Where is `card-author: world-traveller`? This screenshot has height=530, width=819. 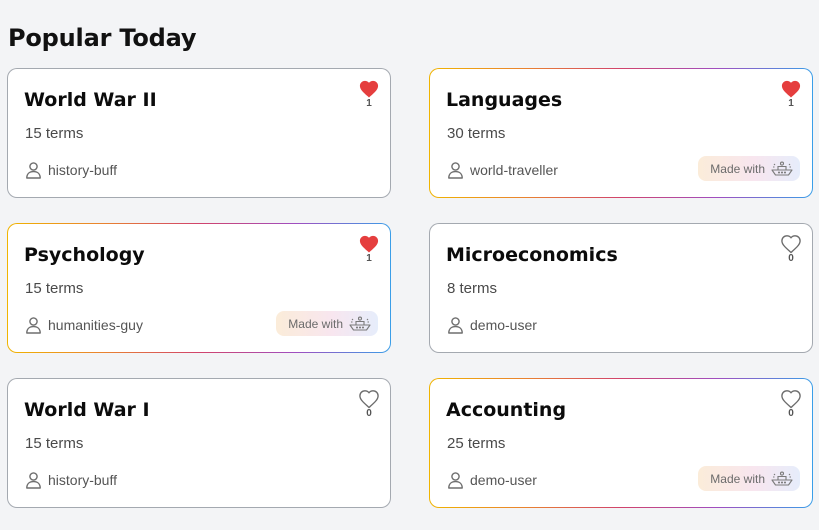
card-author: world-traveller is located at coordinates (502, 170).